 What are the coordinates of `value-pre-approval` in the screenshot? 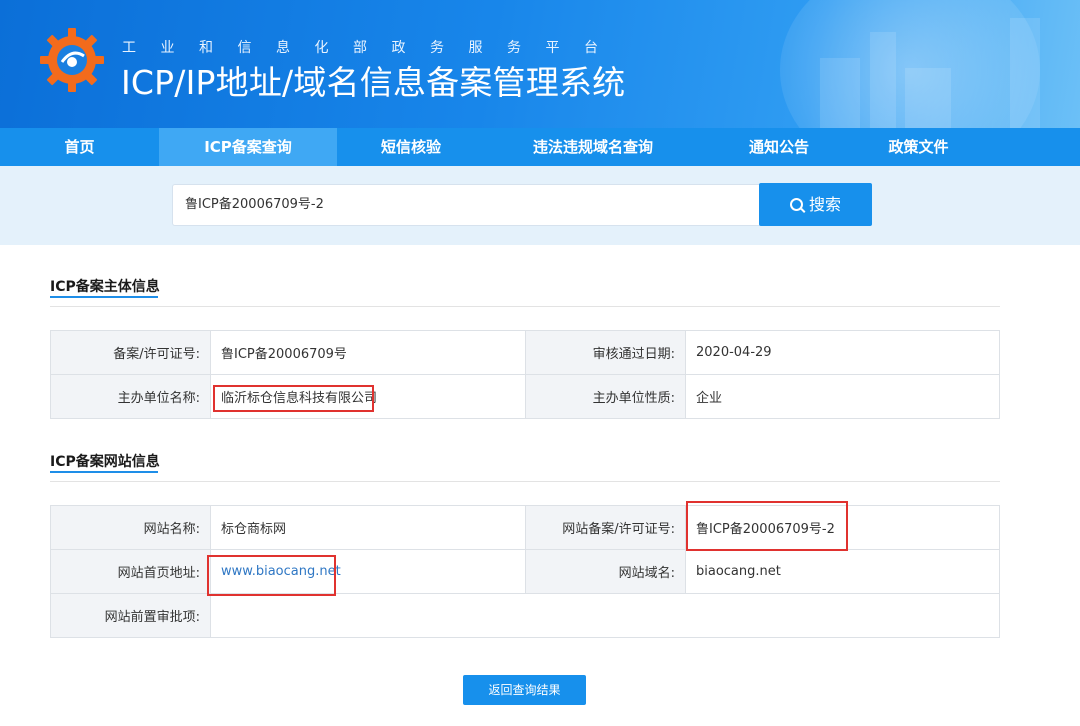 It's located at (605, 615).